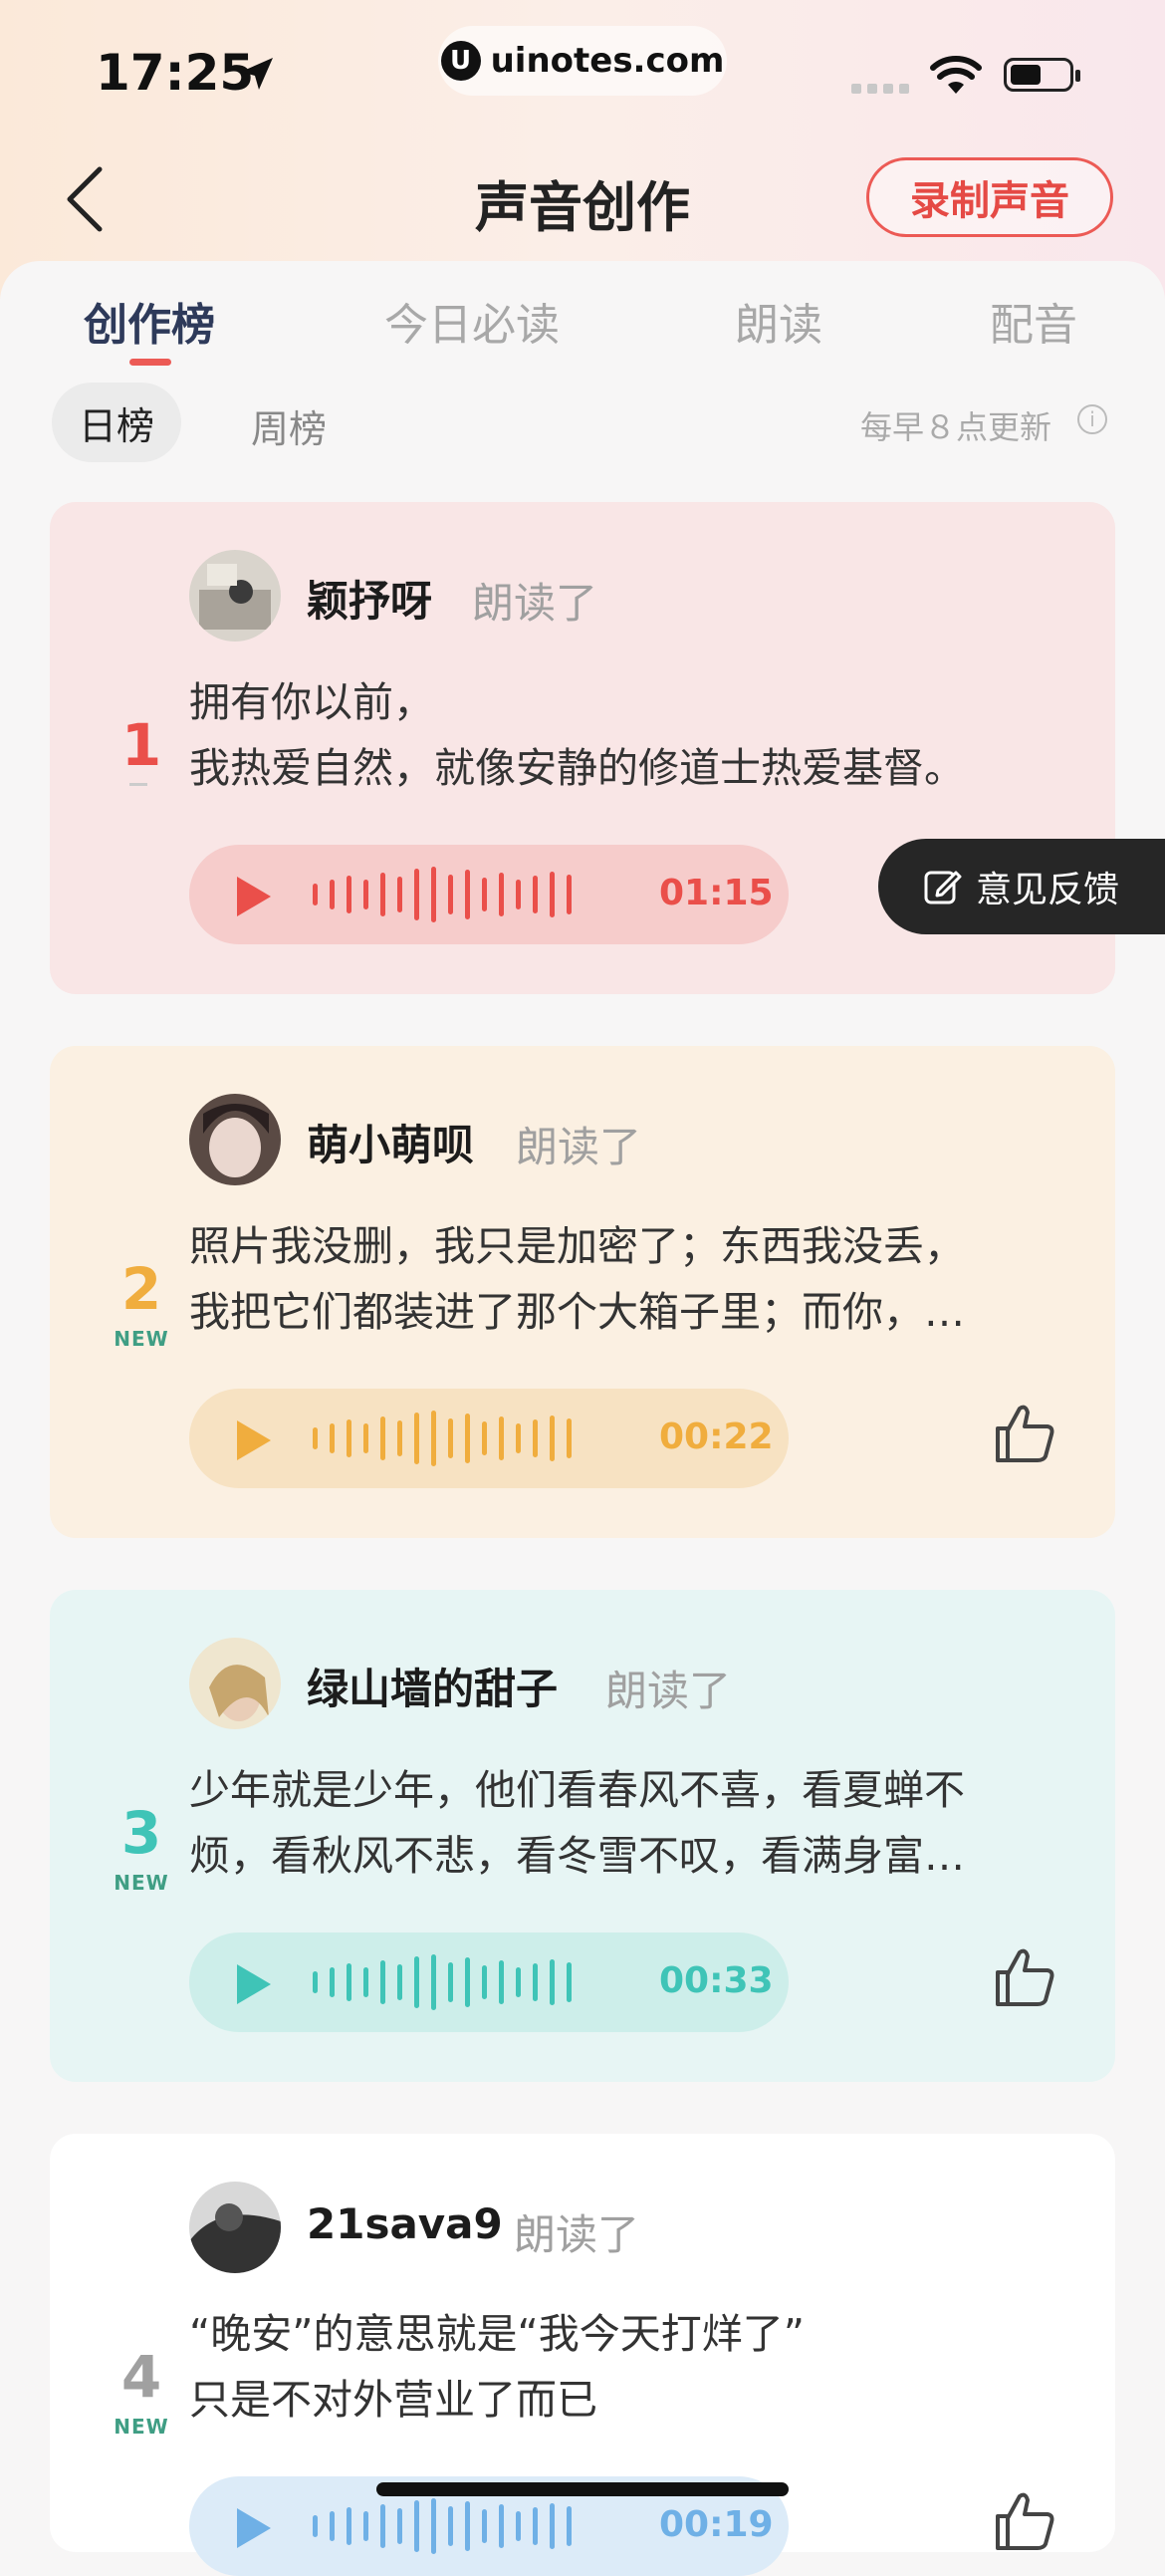 This screenshot has width=1165, height=2576. Describe the element at coordinates (141, 1339) in the screenshot. I see `new-badge: NEW` at that location.